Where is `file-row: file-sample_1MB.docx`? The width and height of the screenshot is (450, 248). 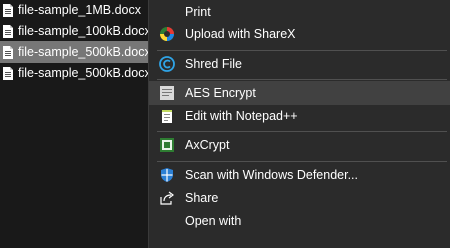 file-row: file-sample_1MB.docx is located at coordinates (74, 10).